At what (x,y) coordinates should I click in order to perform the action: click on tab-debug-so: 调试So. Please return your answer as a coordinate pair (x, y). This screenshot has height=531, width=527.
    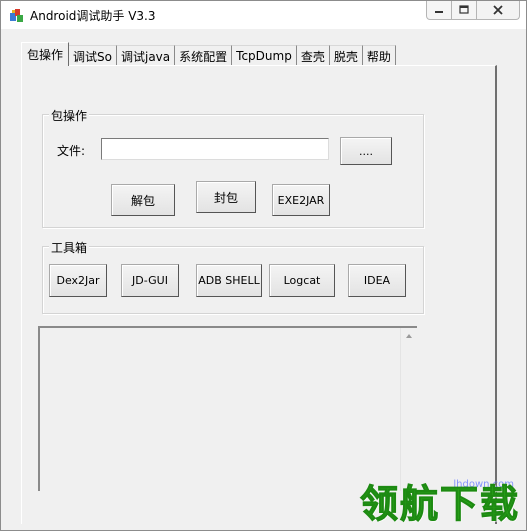
    Looking at the image, I should click on (93, 55).